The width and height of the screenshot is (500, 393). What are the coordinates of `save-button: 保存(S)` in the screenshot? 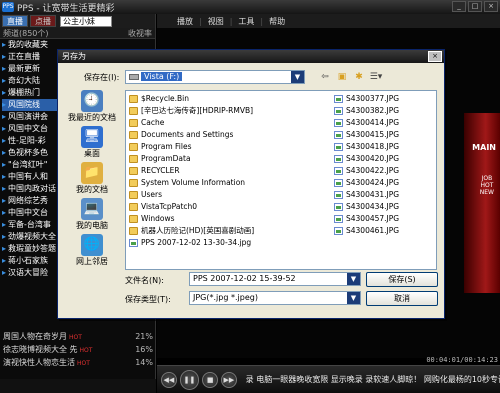 It's located at (402, 279).